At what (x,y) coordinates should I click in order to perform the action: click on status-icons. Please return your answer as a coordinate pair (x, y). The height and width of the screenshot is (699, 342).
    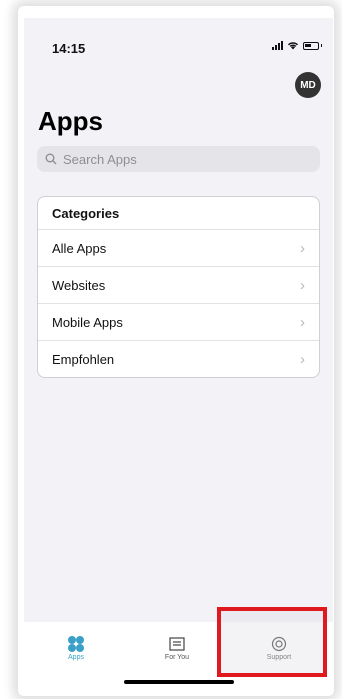
    Looking at the image, I should click on (297, 45).